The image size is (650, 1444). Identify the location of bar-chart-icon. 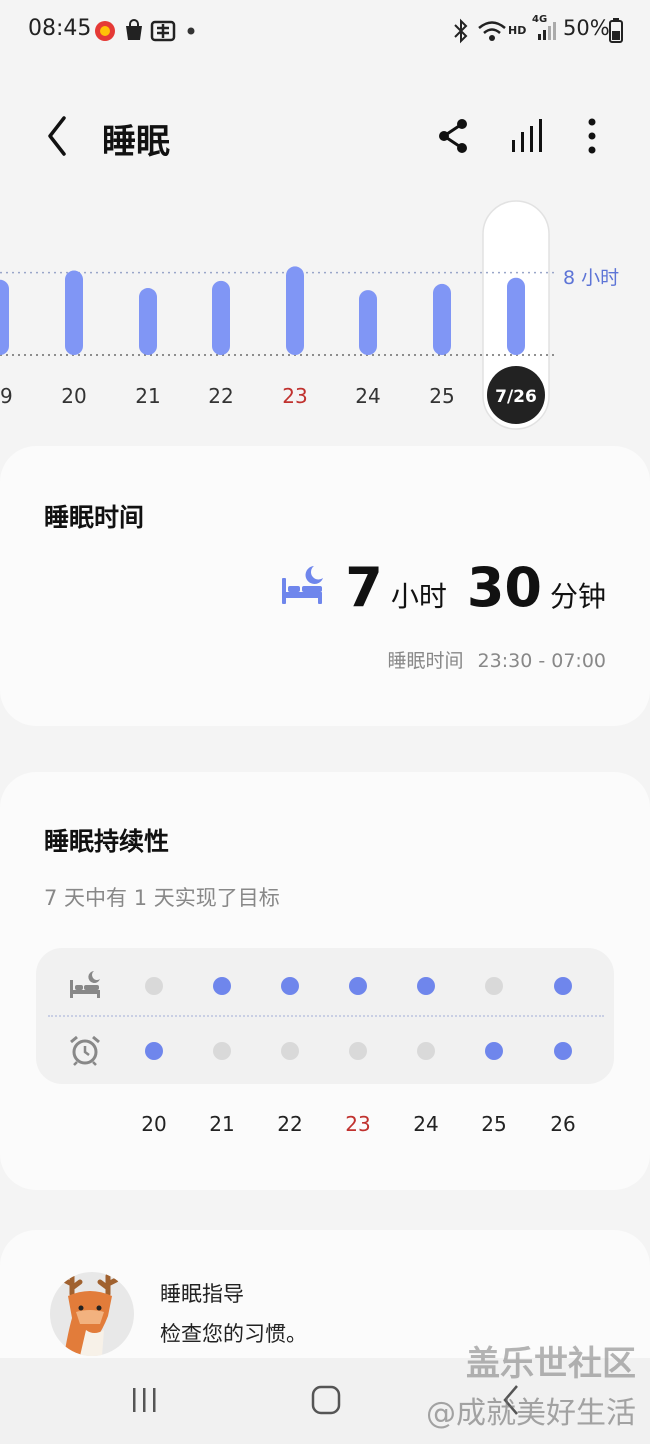
(528, 136).